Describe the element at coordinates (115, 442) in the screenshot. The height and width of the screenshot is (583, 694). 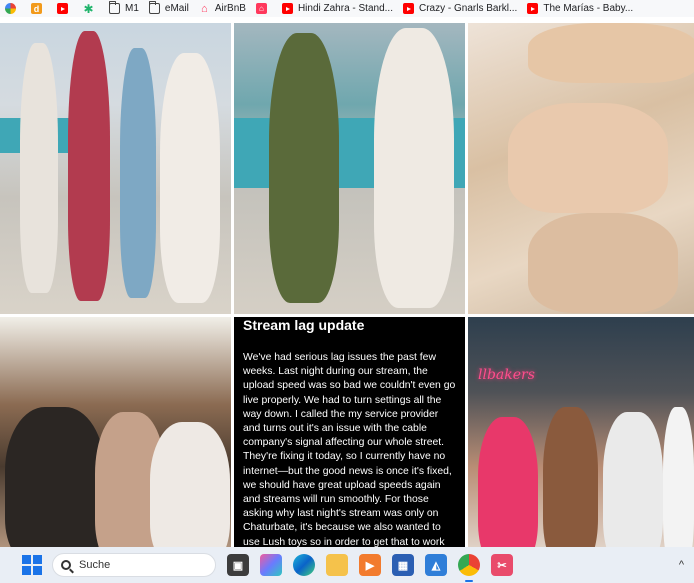
I see `photo-tile` at that location.